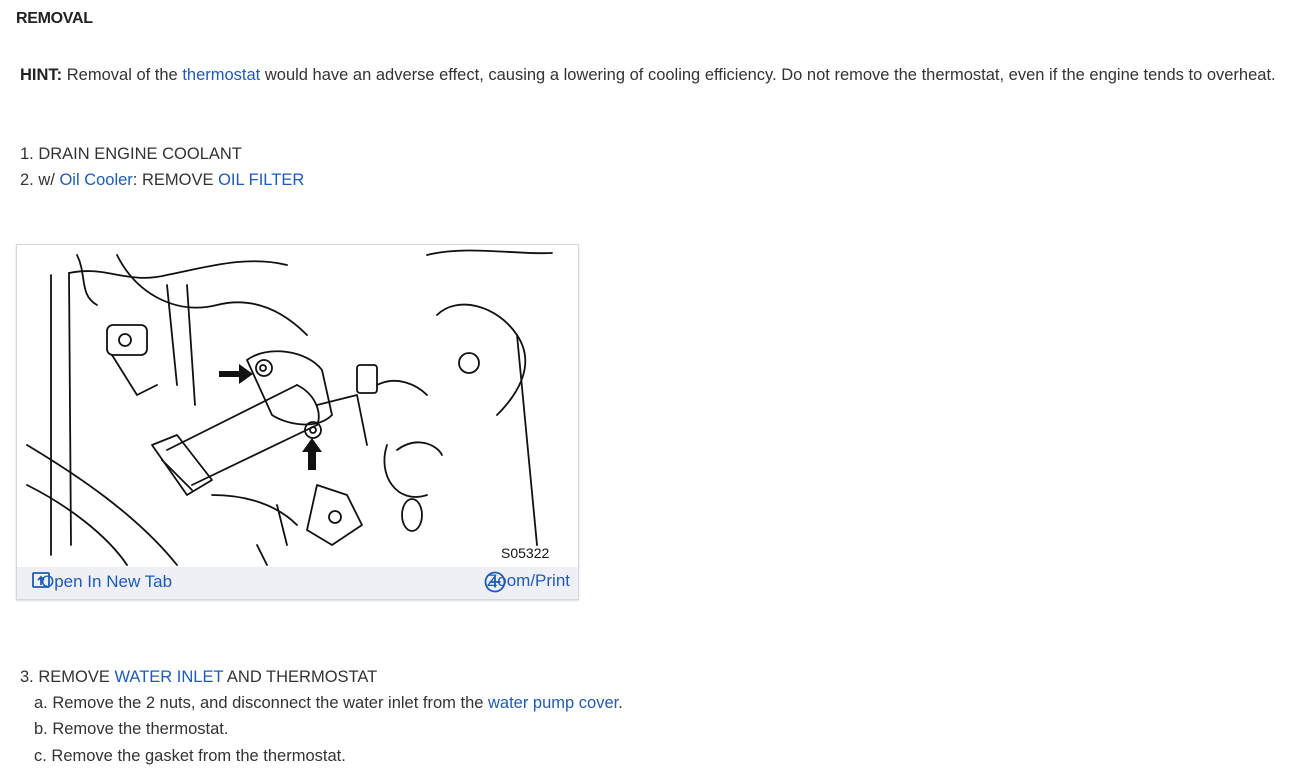 This screenshot has width=1306, height=780. I want to click on section-heading: REMOVAL, so click(54, 18).